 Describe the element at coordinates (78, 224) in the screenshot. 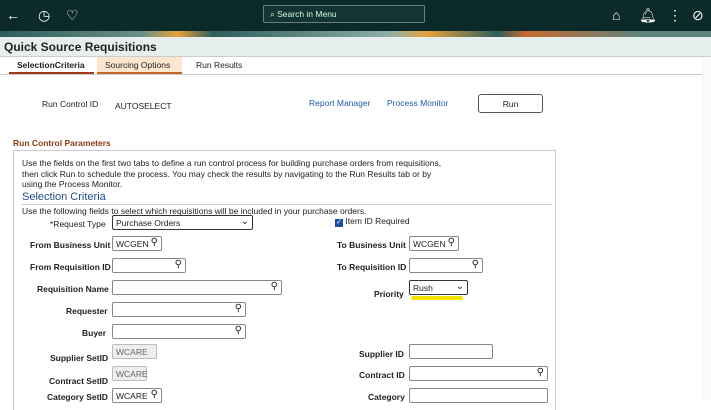

I see `request-type-label: *Request Type` at that location.